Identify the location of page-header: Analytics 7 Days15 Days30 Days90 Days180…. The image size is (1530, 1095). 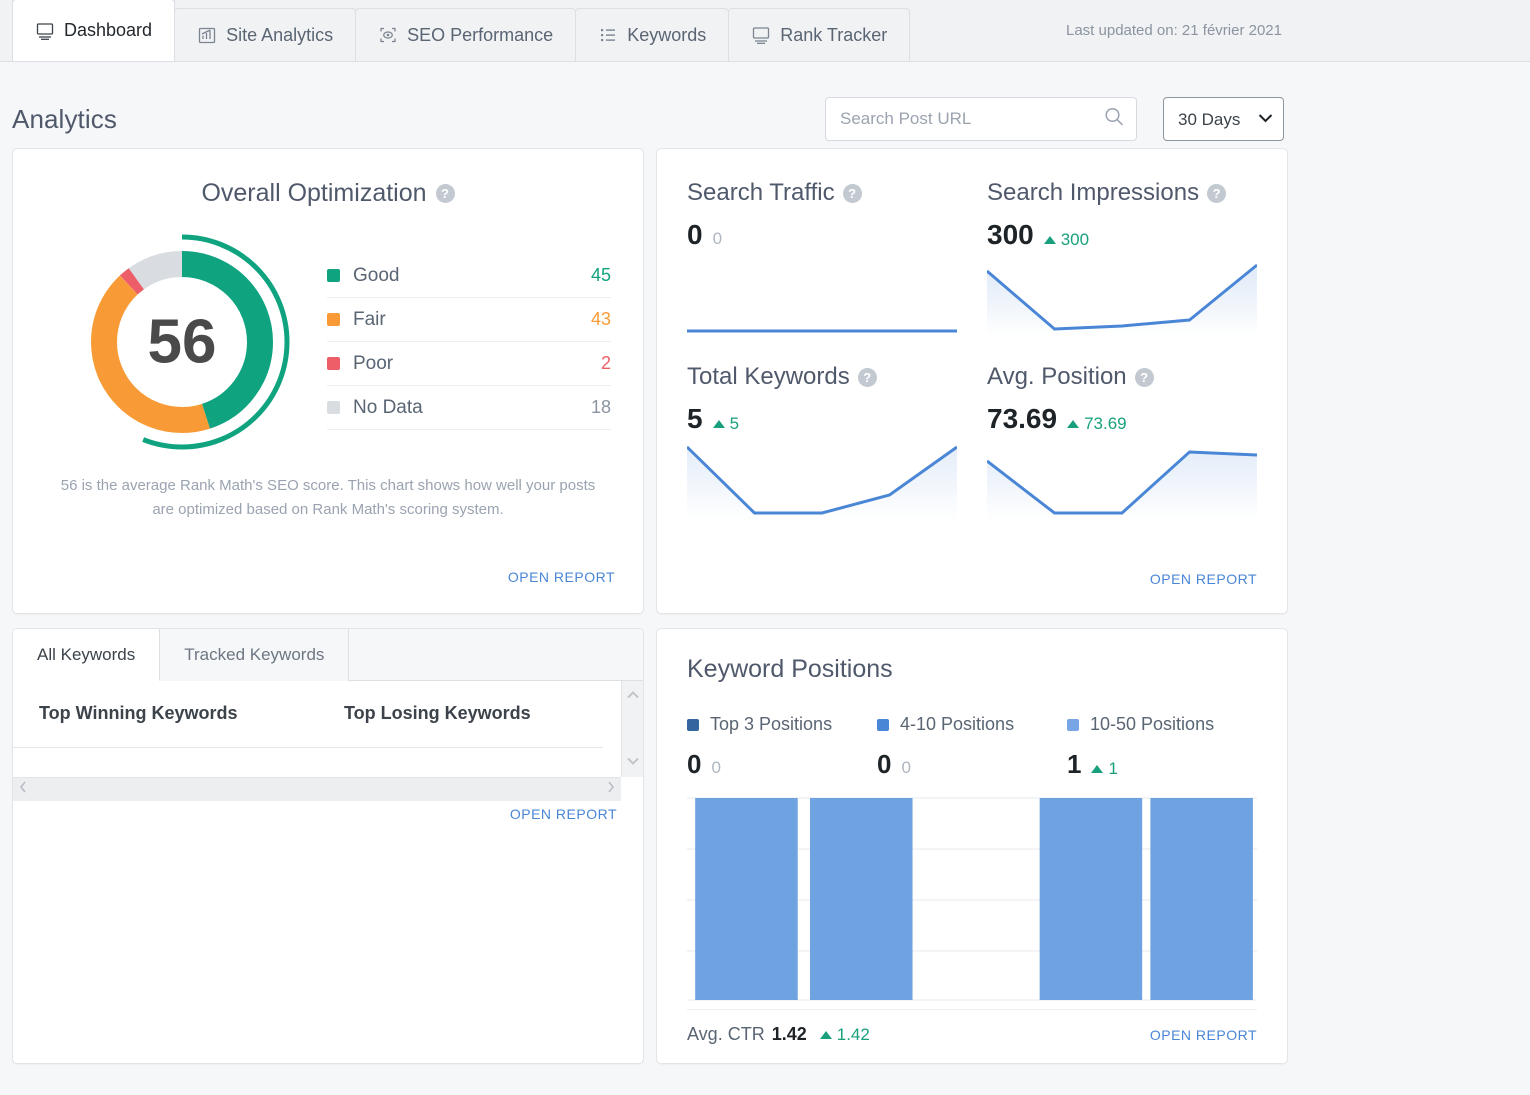
(765, 105).